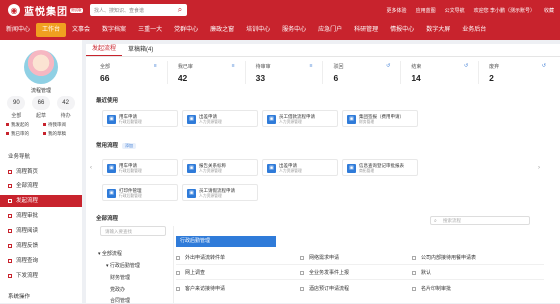 This screenshot has height=304, width=560. What do you see at coordinates (46, 12) in the screenshot?
I see `logo-text: 蓝悦集团` at bounding box center [46, 12].